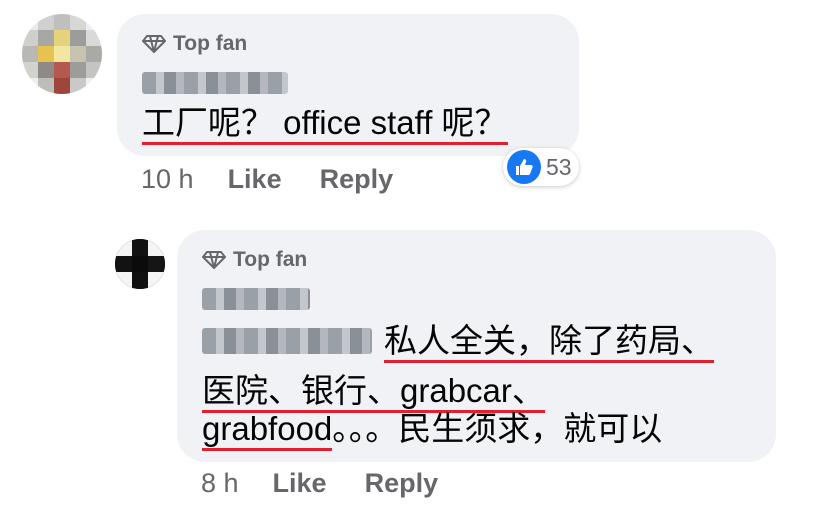  I want to click on comment-actions: 8 h Like Reply, so click(319, 483).